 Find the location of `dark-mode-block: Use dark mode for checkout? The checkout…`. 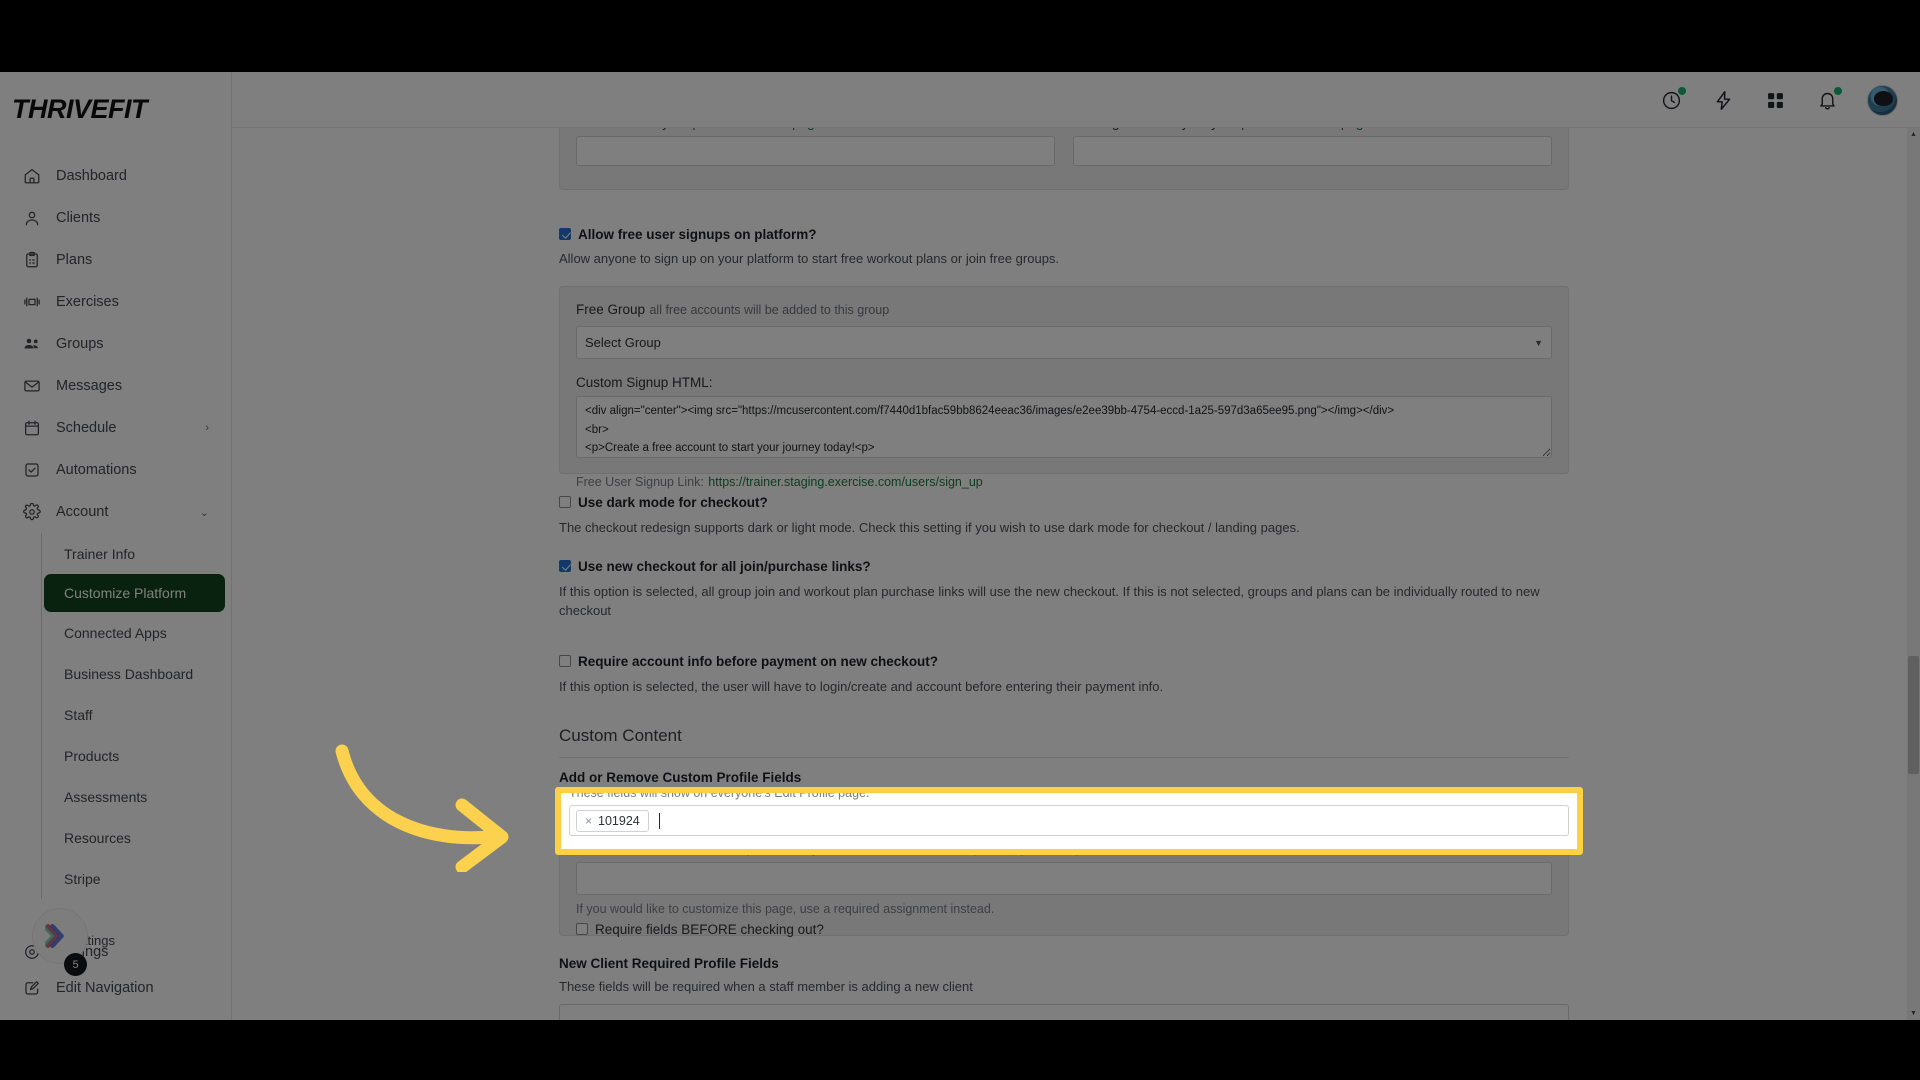

dark-mode-block: Use dark mode for checkout? The checkout… is located at coordinates (1064, 516).